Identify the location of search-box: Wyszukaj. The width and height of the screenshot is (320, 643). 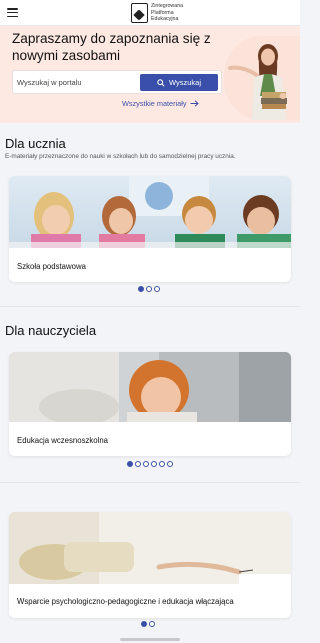
(117, 82).